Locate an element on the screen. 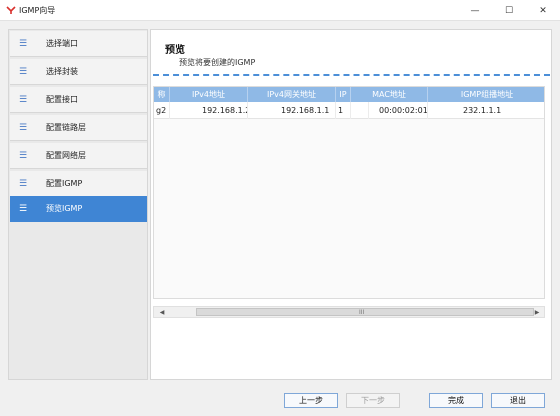  page-title: 预览 is located at coordinates (175, 50).